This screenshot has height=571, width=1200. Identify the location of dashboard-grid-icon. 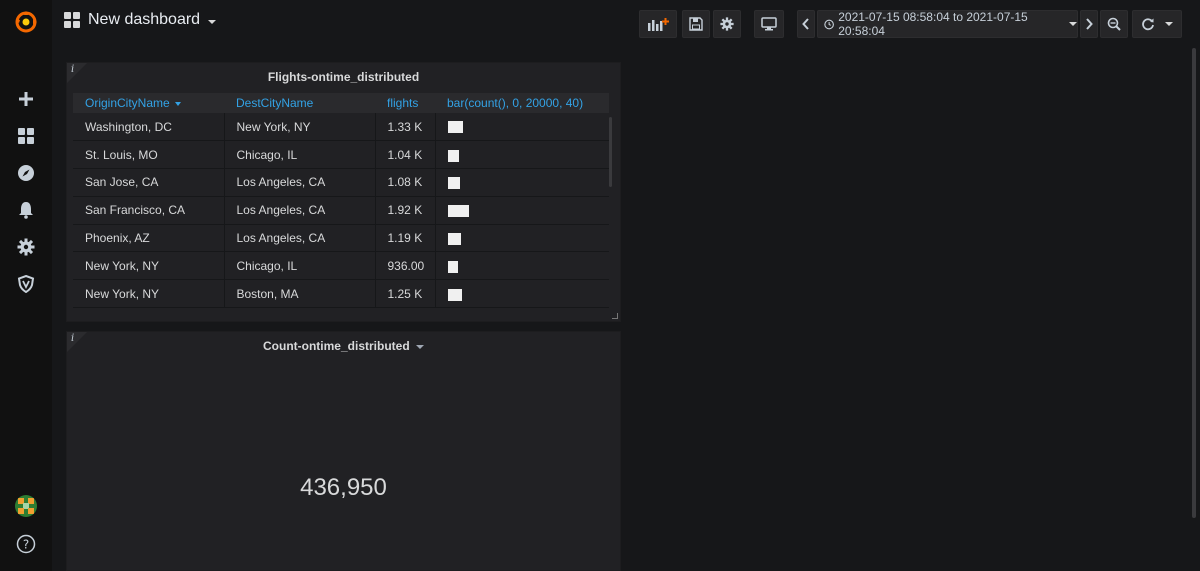
(72, 20).